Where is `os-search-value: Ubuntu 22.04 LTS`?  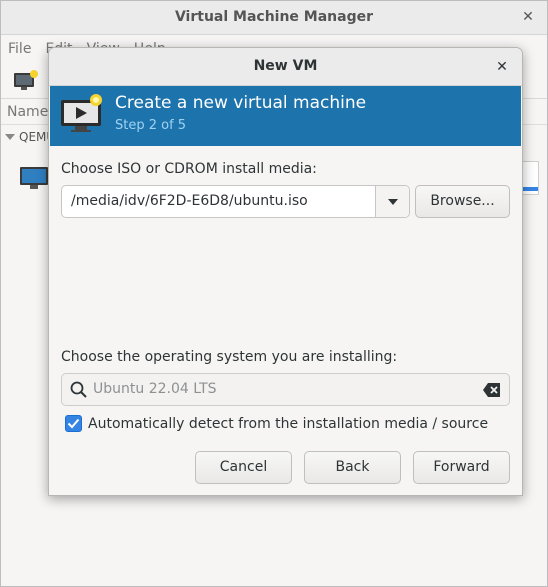 os-search-value: Ubuntu 22.04 LTS is located at coordinates (155, 389).